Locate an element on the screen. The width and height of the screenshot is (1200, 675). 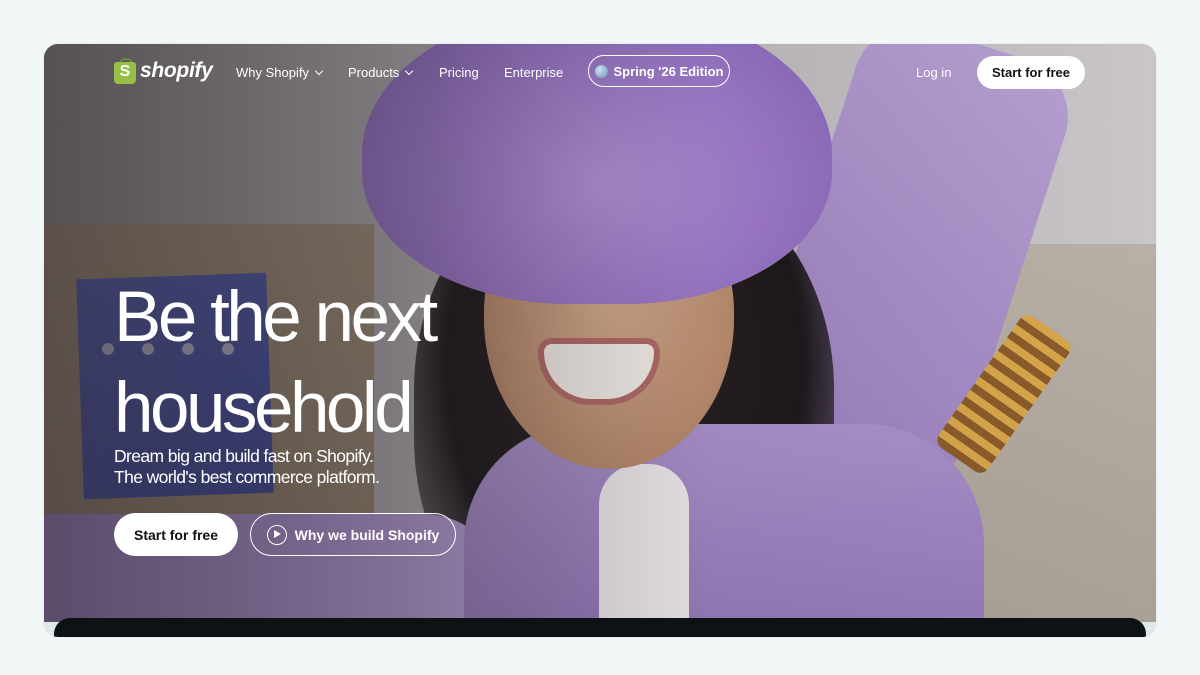
globe-icon is located at coordinates (601, 71).